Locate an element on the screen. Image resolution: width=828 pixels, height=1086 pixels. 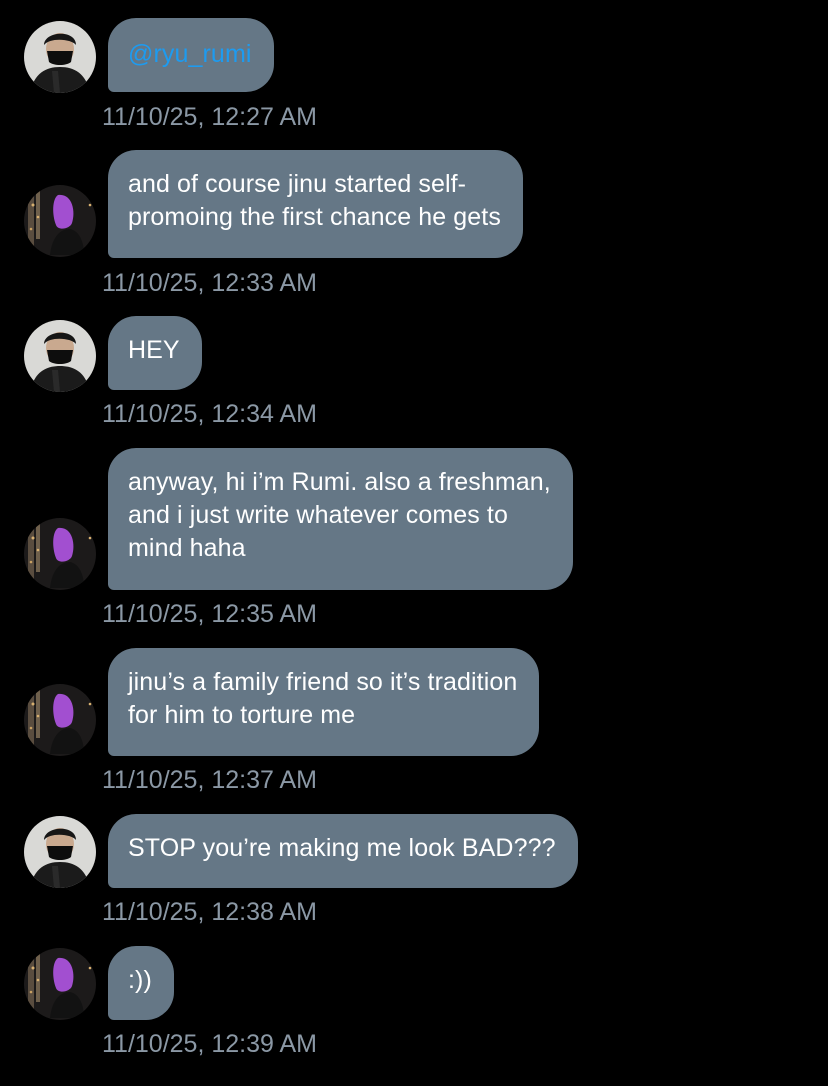
message-timestamp: 11/10/25, 12:38 AM is located at coordinates (209, 912).